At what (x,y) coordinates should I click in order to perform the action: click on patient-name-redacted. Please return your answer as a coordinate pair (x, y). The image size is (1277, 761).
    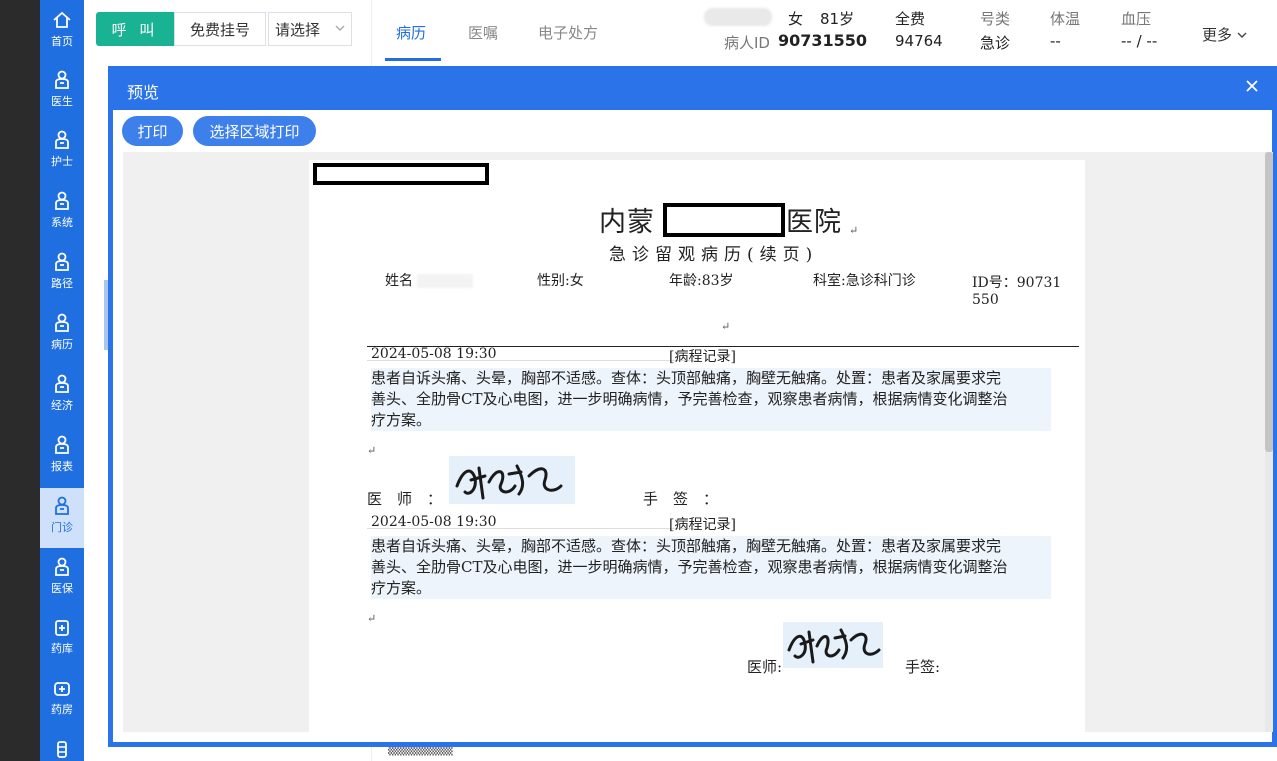
    Looking at the image, I should click on (738, 17).